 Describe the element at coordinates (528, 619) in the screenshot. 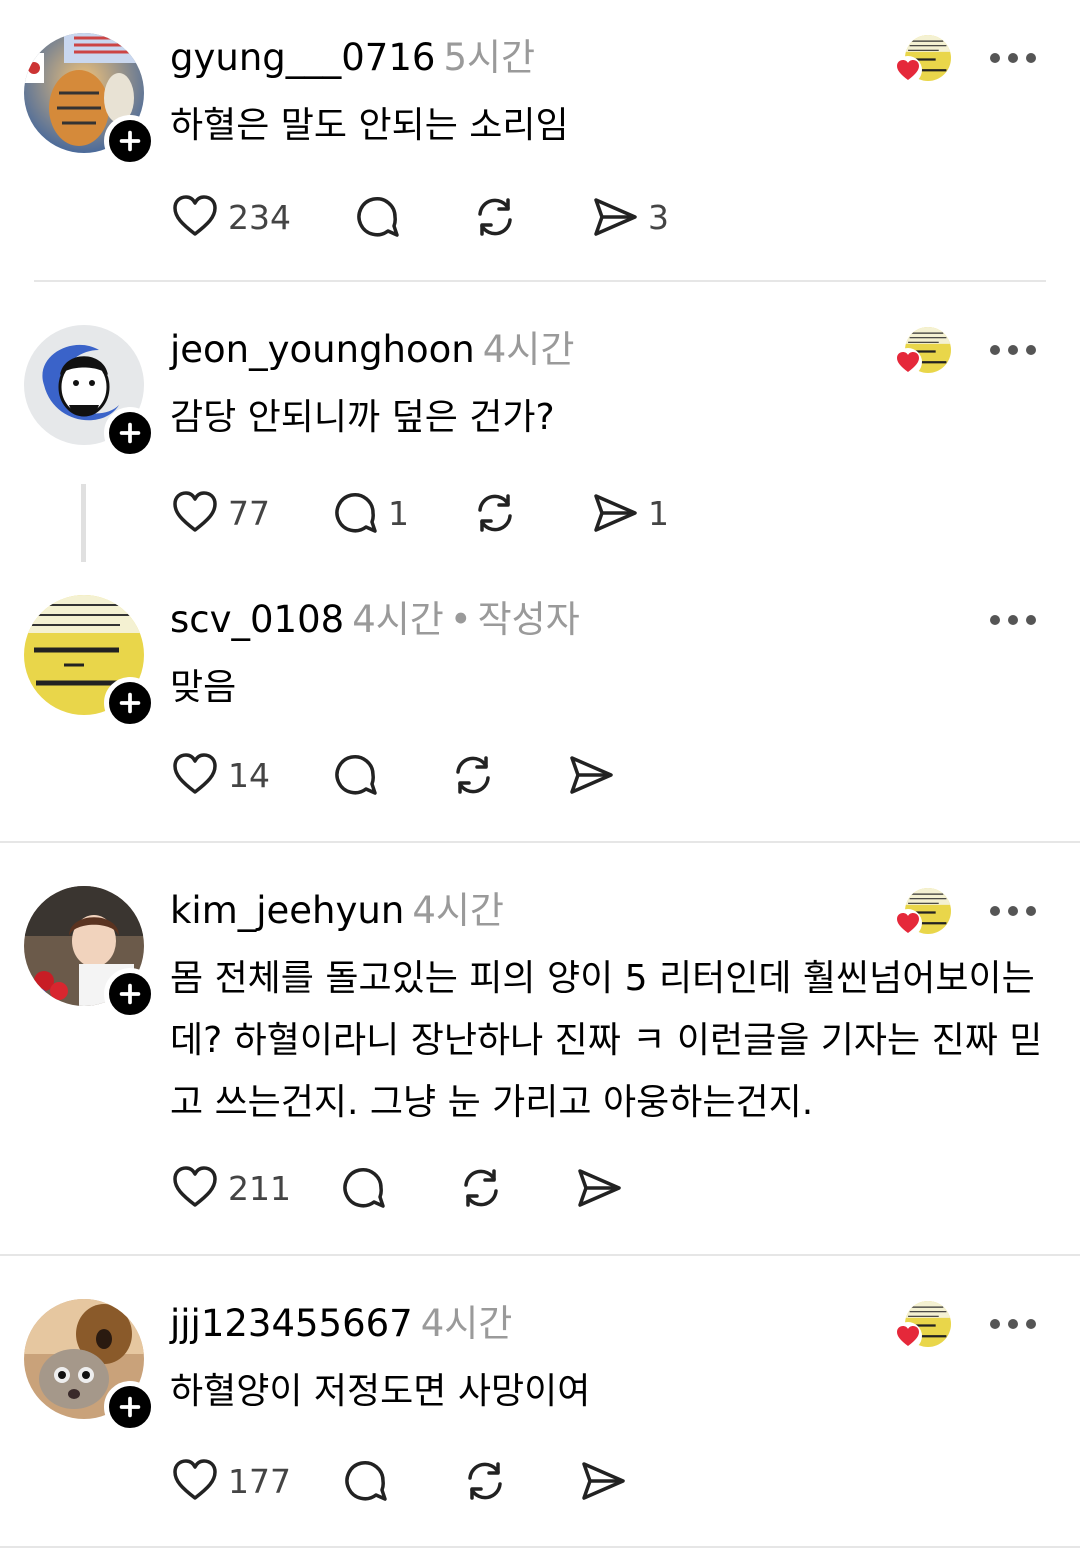

I see `author-label: 작성자` at that location.